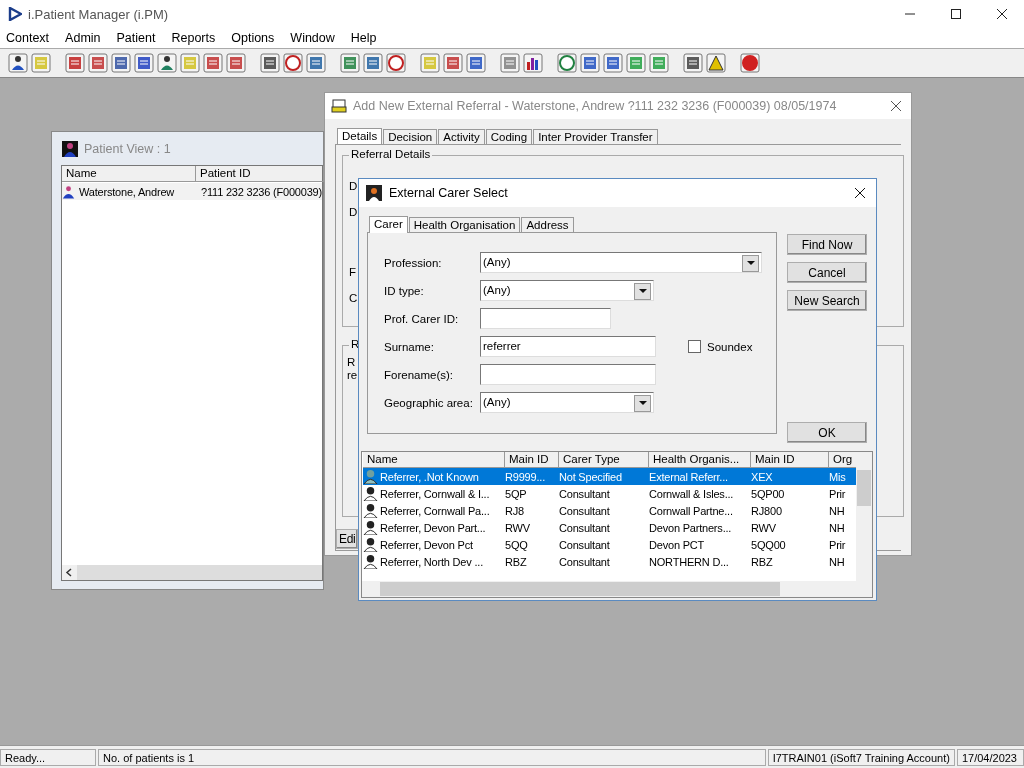  What do you see at coordinates (353, 212) in the screenshot?
I see `field-label: D` at bounding box center [353, 212].